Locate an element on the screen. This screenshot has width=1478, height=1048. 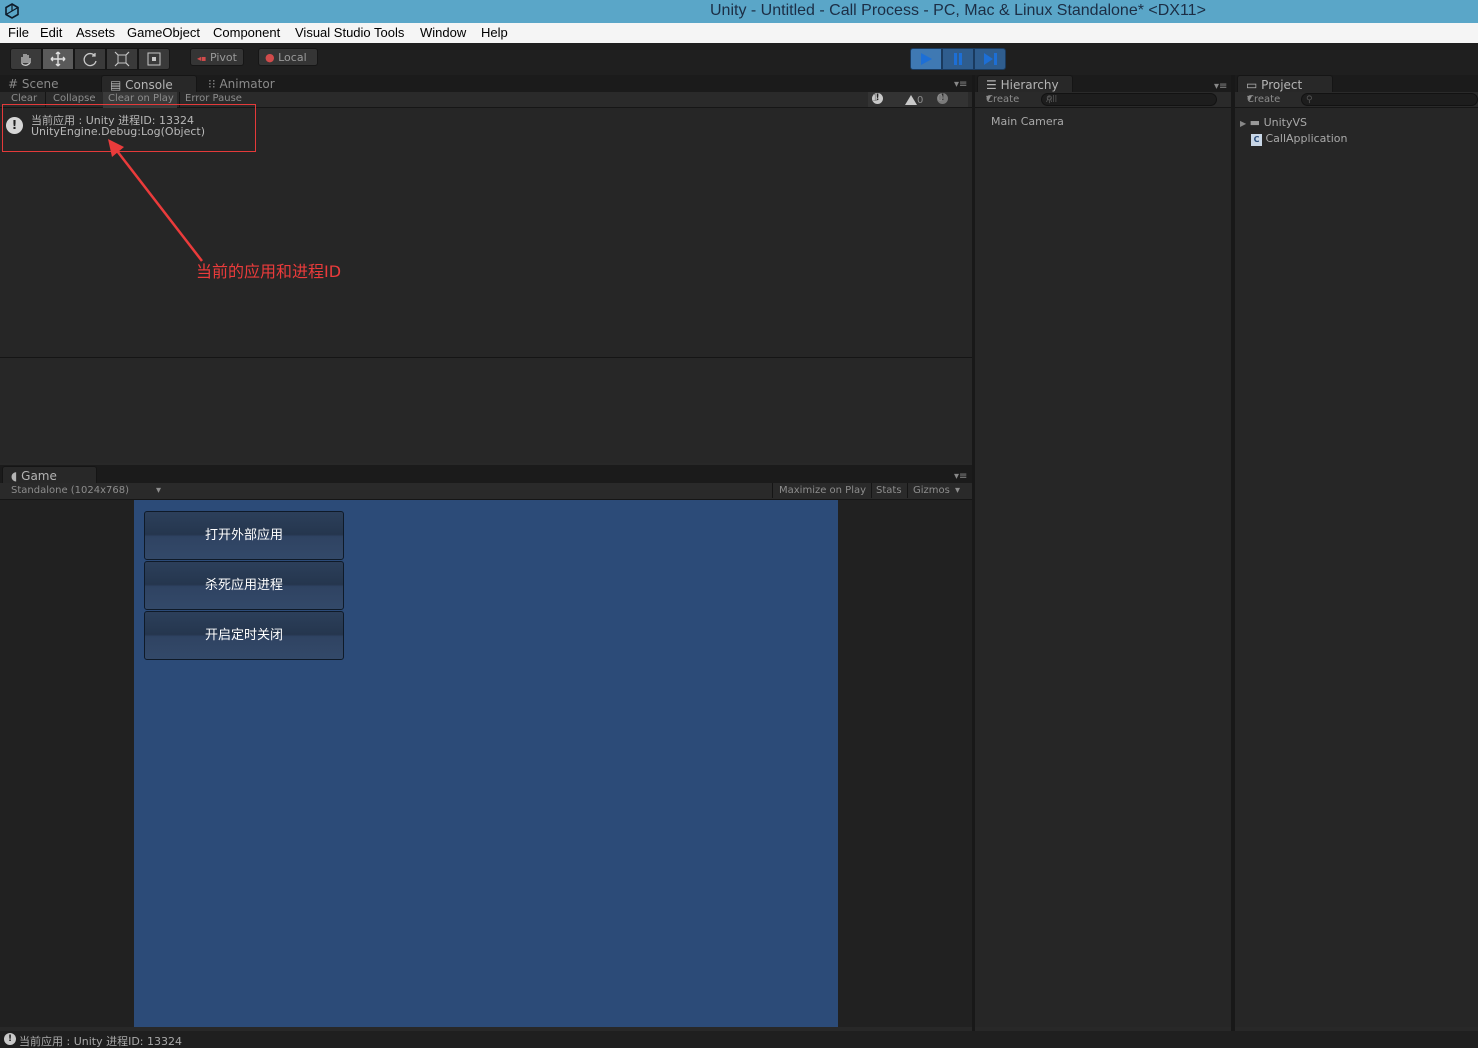
rect-tool-icon is located at coordinates (154, 59).